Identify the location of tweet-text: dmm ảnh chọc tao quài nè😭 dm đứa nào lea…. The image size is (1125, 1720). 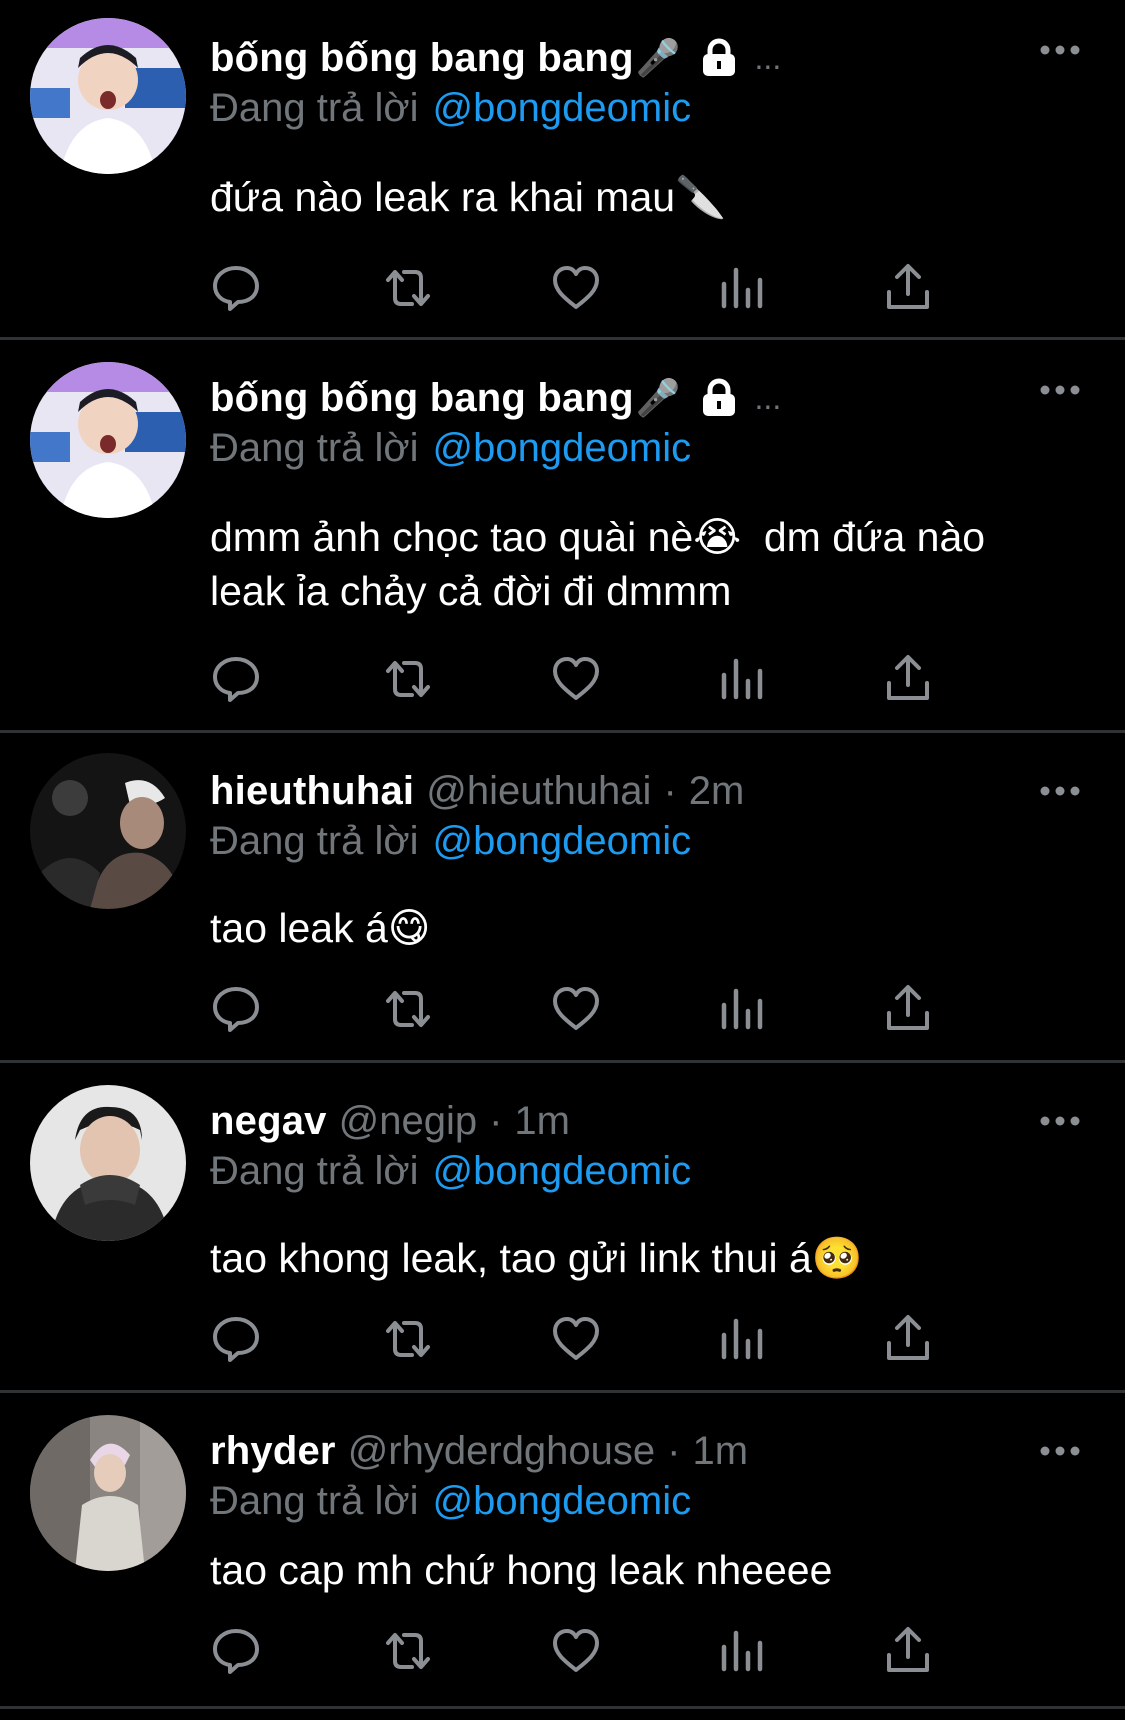
(603, 564).